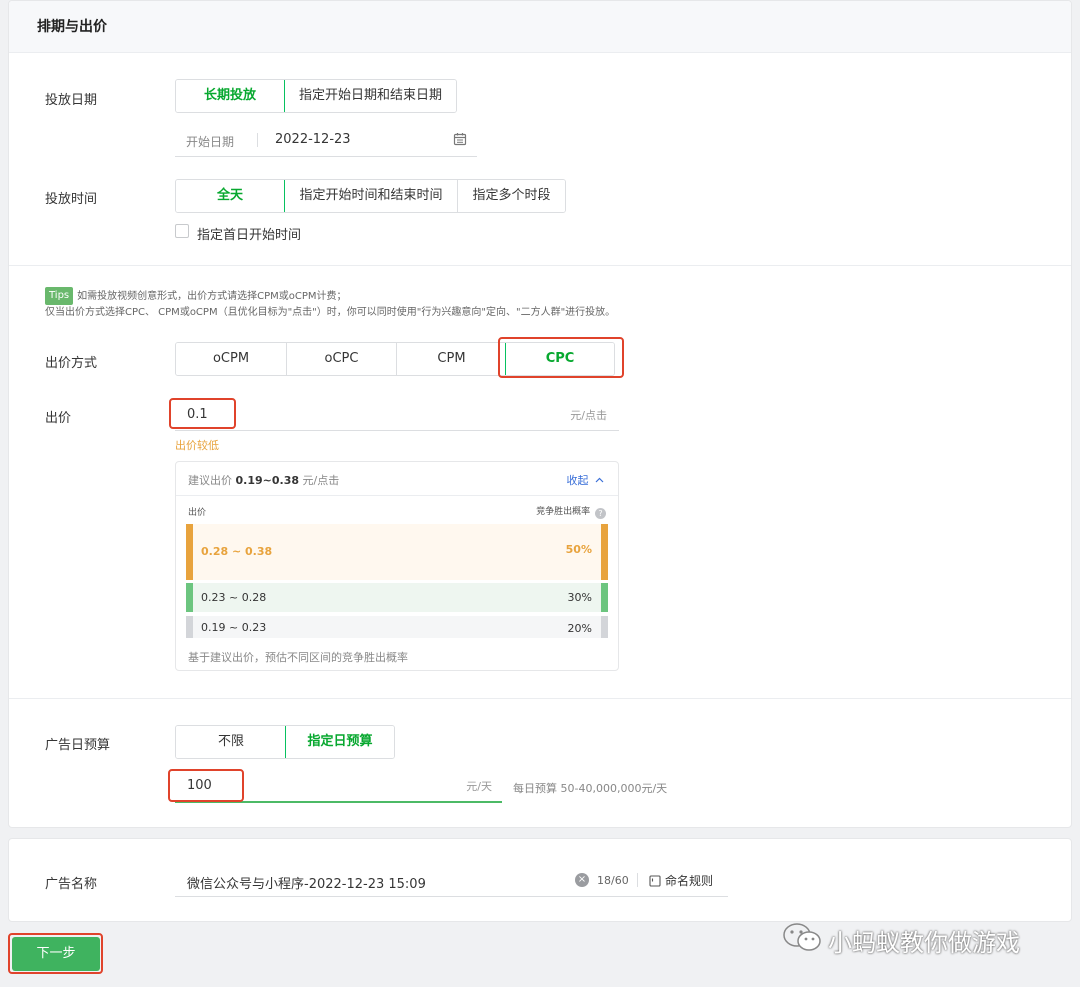 The width and height of the screenshot is (1080, 987). I want to click on date-label: 投放日期, so click(71, 100).